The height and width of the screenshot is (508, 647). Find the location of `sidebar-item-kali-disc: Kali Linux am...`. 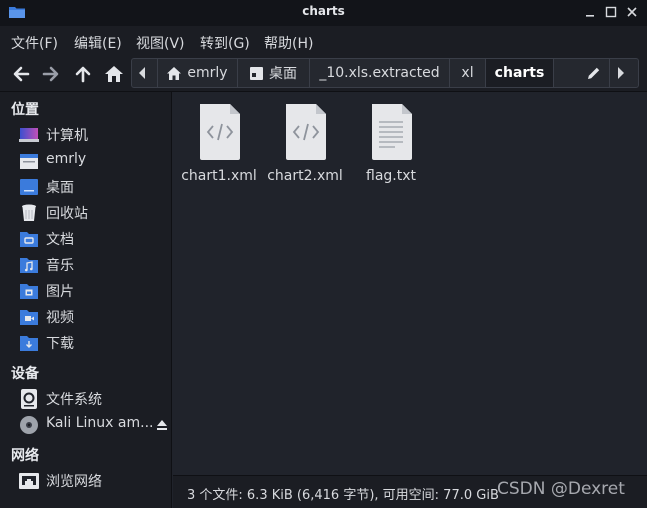

sidebar-item-kali-disc: Kali Linux am... is located at coordinates (86, 425).